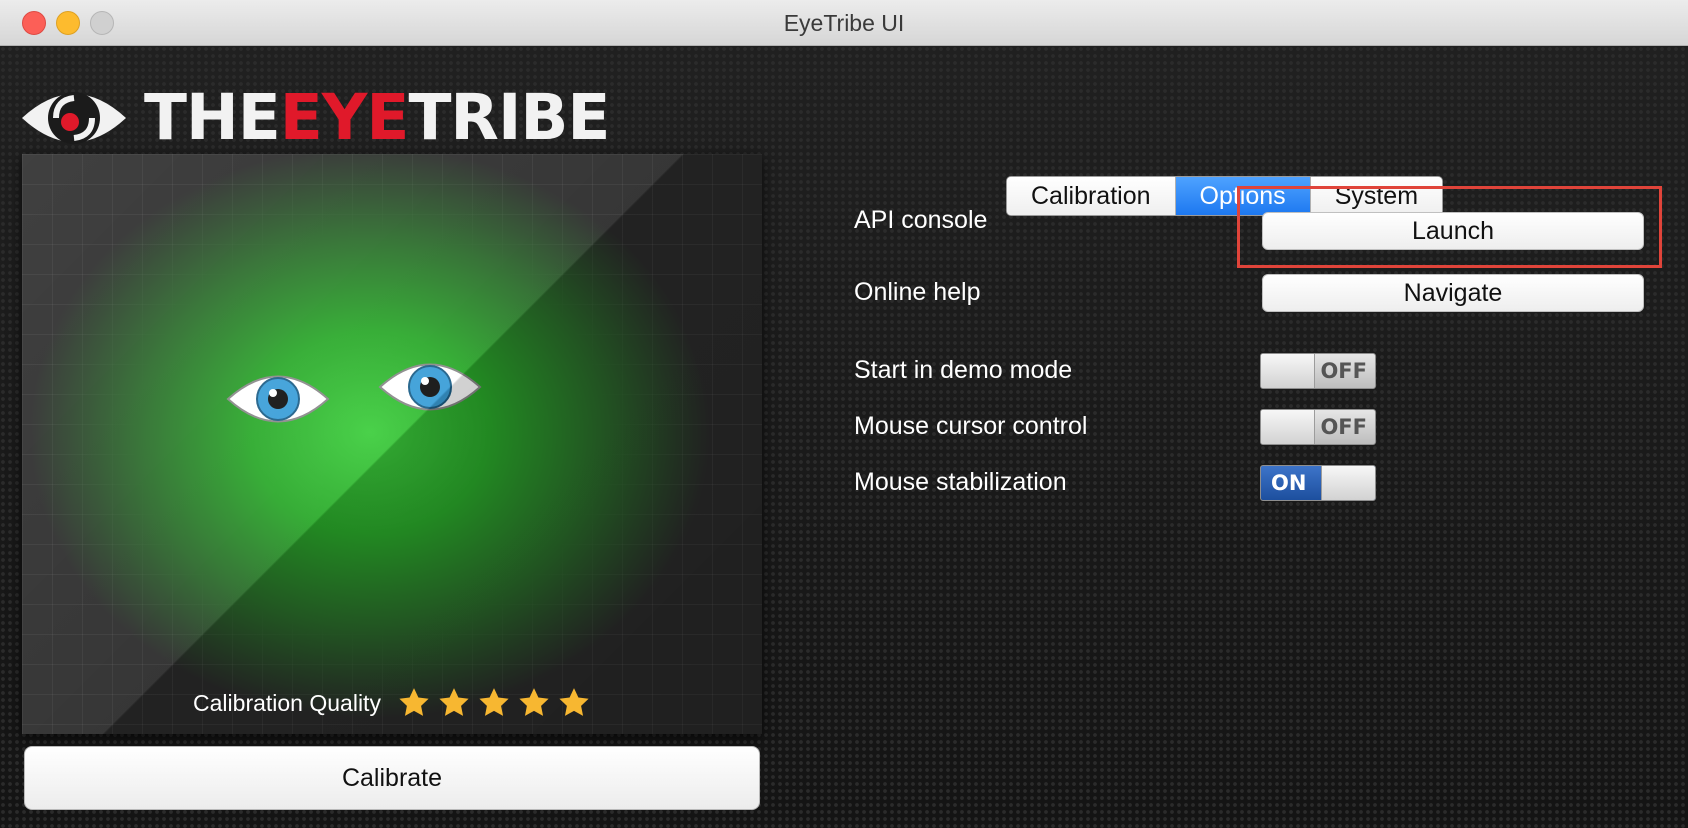  I want to click on cursor-control-toggle: OFF, so click(1318, 427).